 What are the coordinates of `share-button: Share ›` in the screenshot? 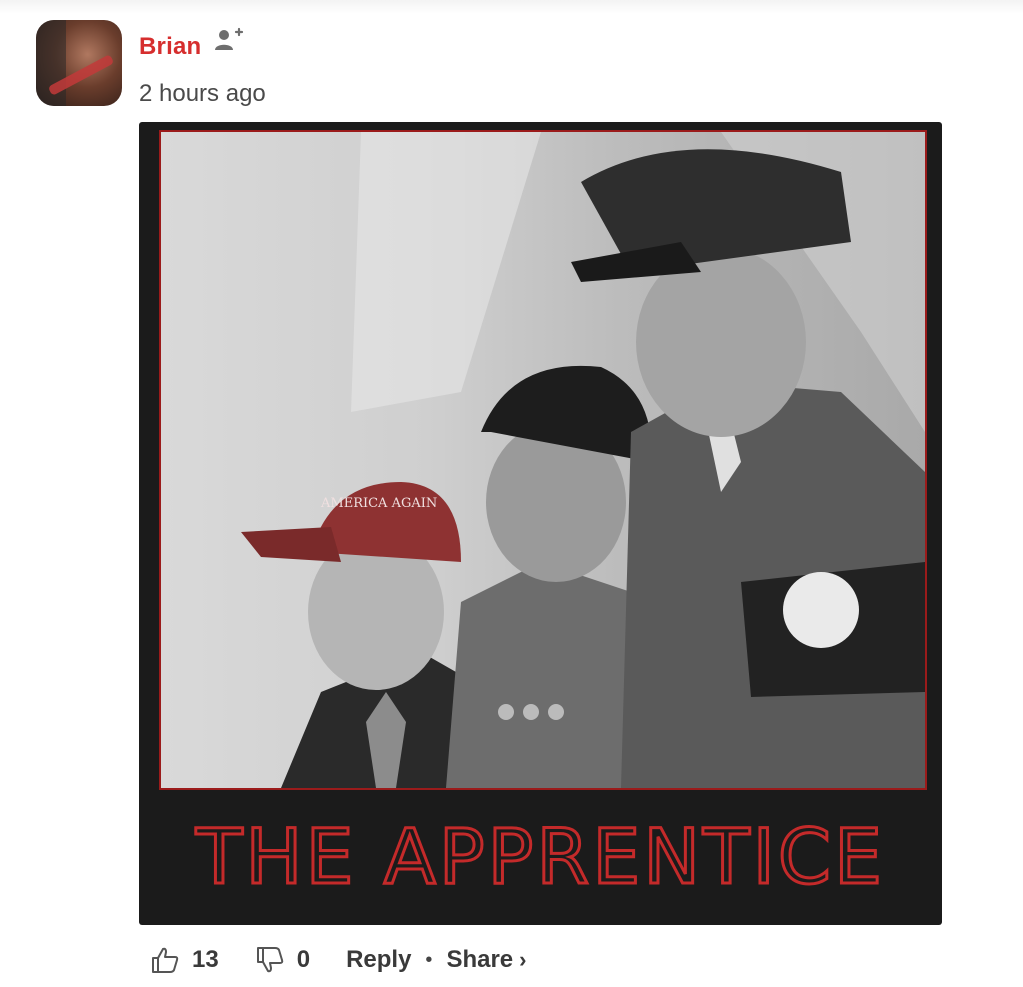 It's located at (486, 960).